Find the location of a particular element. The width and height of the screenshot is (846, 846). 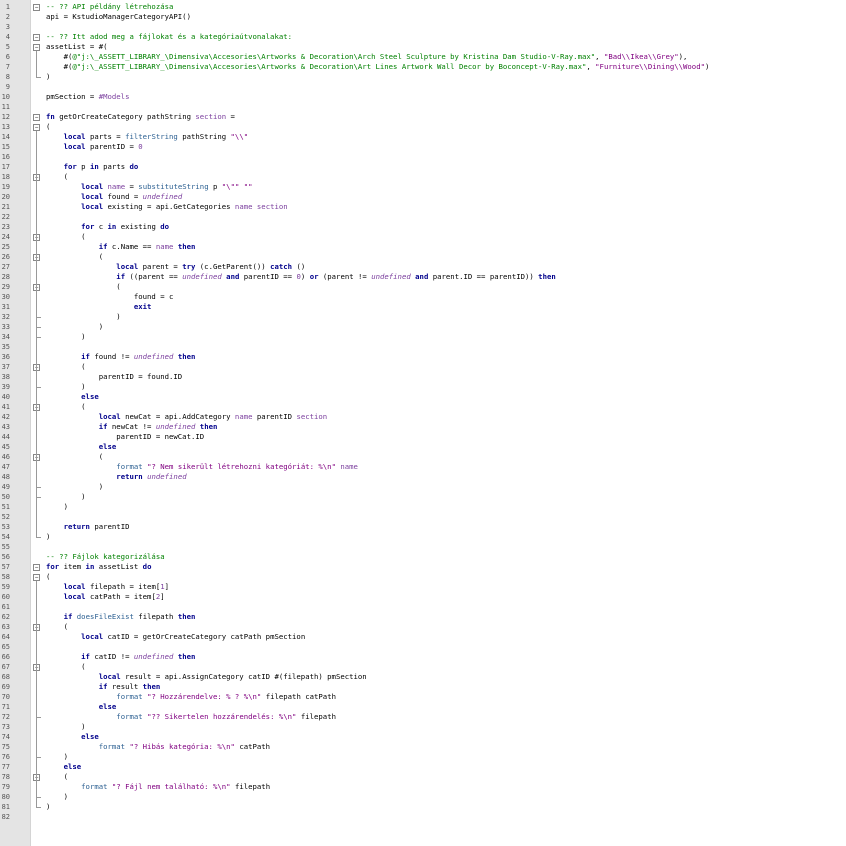

code-line: 37− ( is located at coordinates (423, 367).